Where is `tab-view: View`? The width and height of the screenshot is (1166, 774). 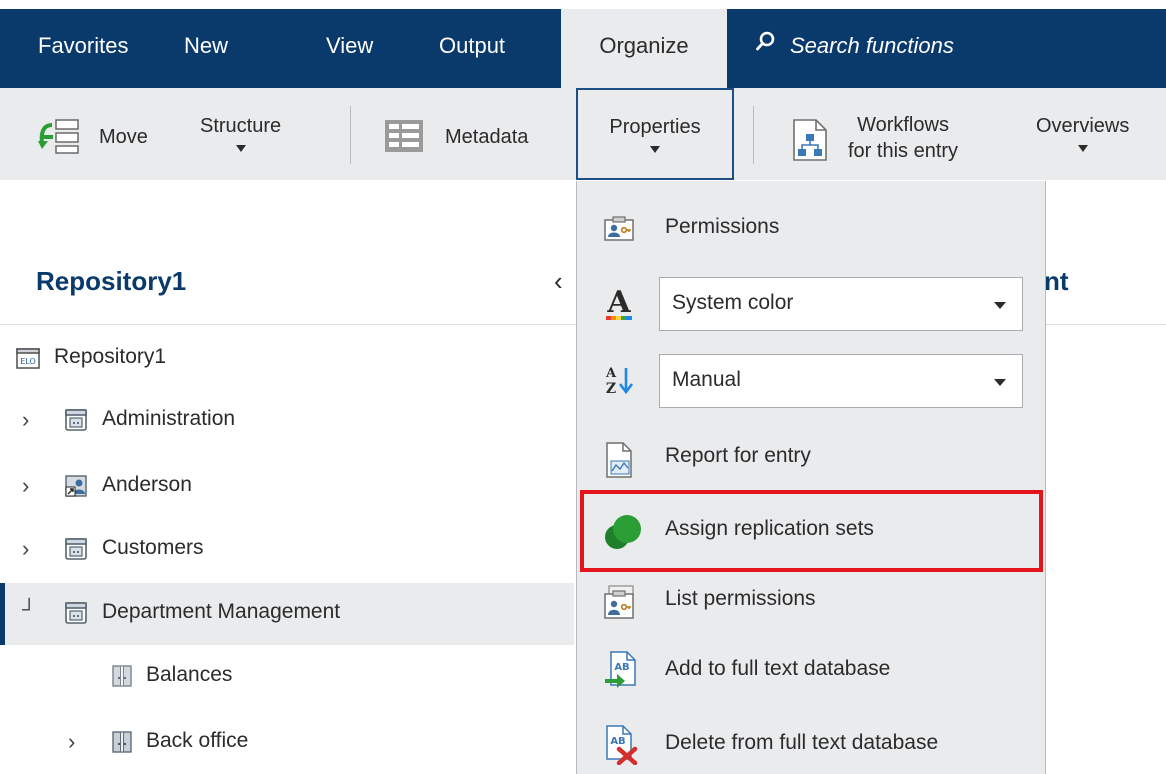 tab-view: View is located at coordinates (349, 48).